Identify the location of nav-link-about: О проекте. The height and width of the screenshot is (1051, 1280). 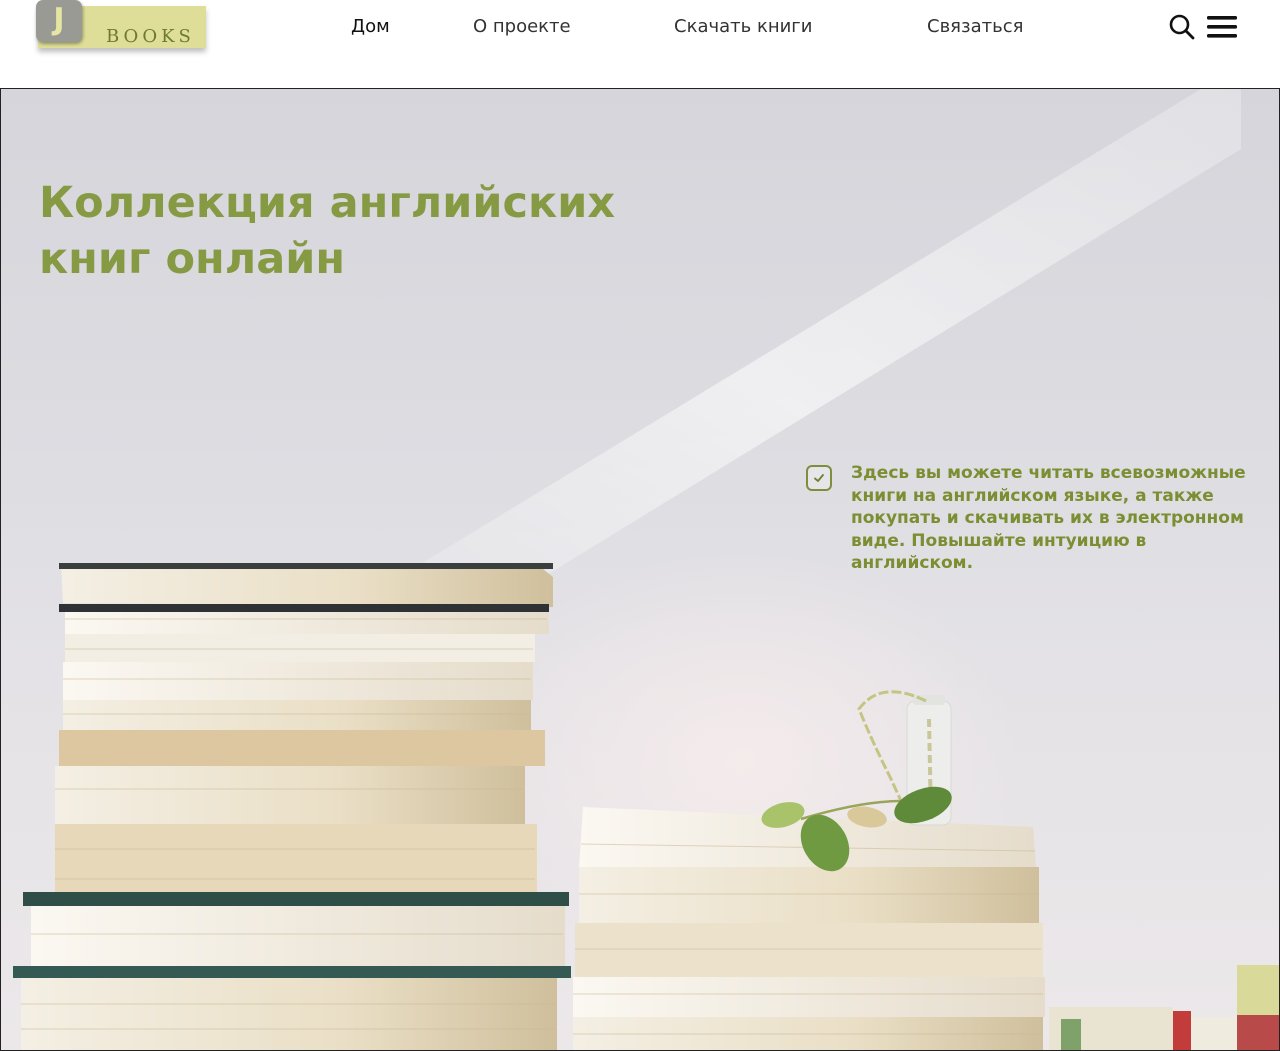
(522, 26).